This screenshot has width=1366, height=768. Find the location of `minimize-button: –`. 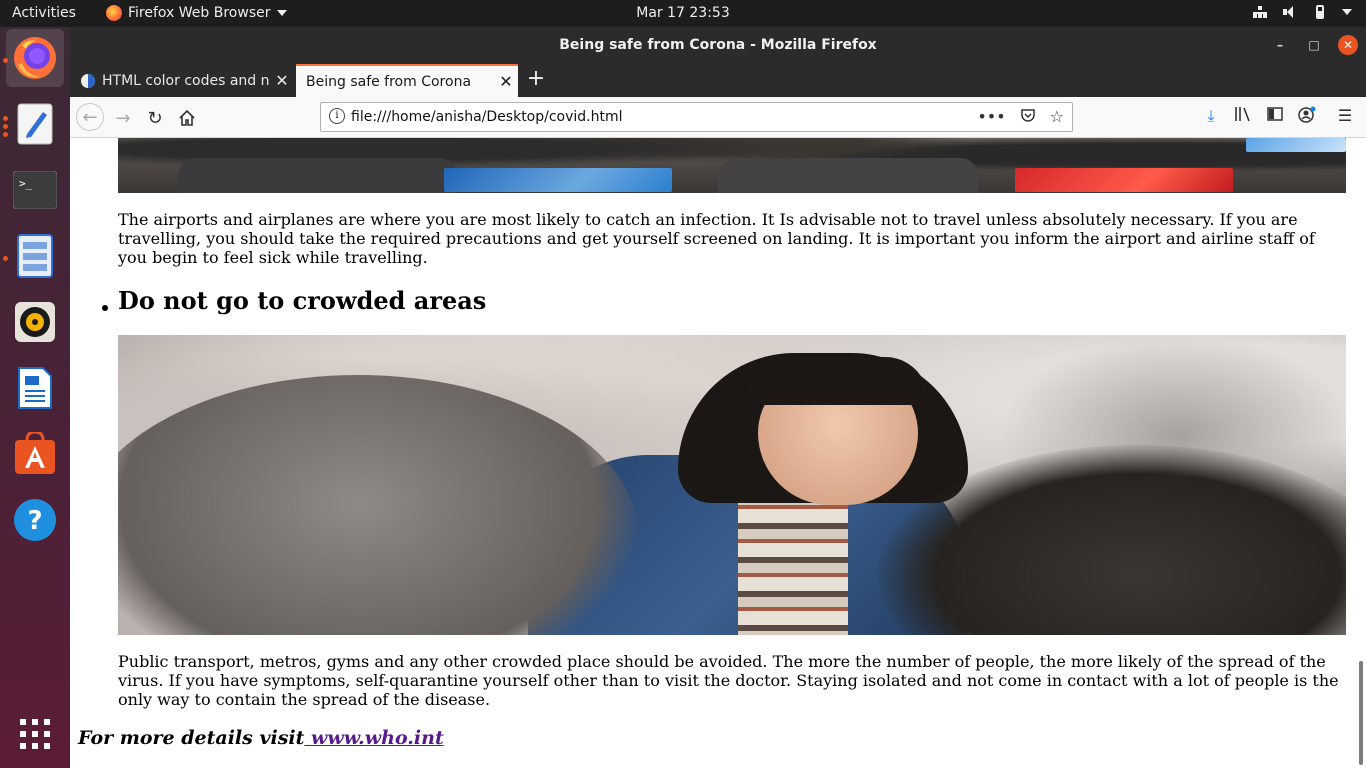

minimize-button: – is located at coordinates (1280, 45).